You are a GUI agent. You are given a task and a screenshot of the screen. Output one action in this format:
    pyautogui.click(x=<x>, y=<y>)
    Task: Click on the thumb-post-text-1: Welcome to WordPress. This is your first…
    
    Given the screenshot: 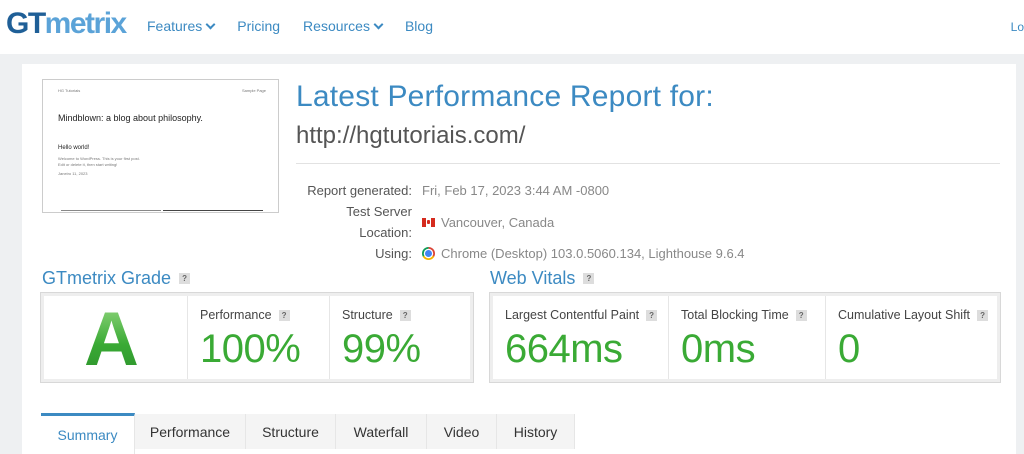 What is the action you would take?
    pyautogui.click(x=99, y=158)
    